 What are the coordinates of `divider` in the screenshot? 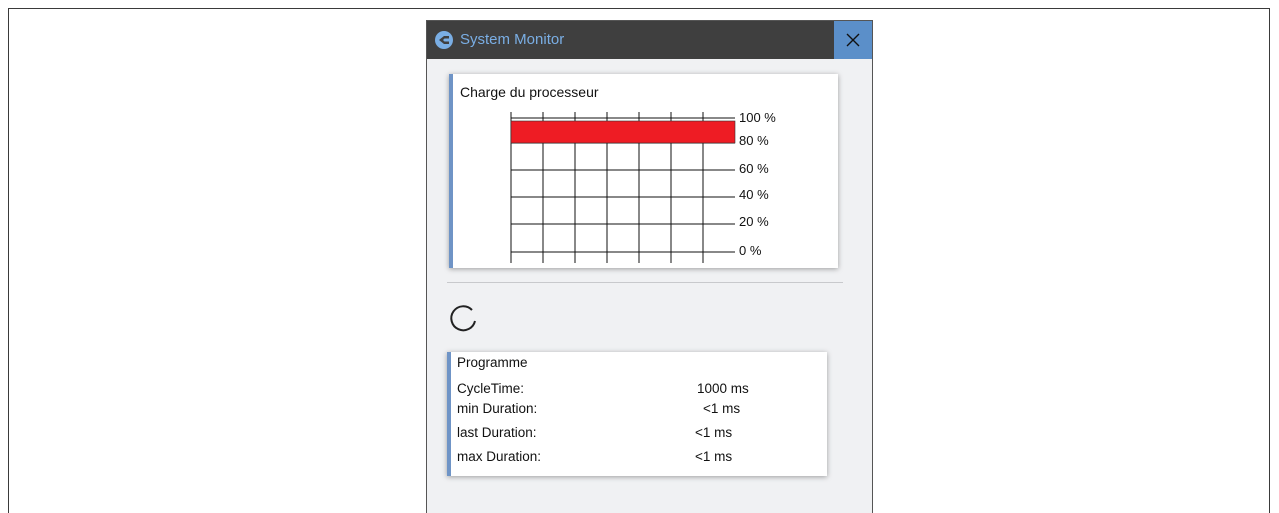 It's located at (645, 282).